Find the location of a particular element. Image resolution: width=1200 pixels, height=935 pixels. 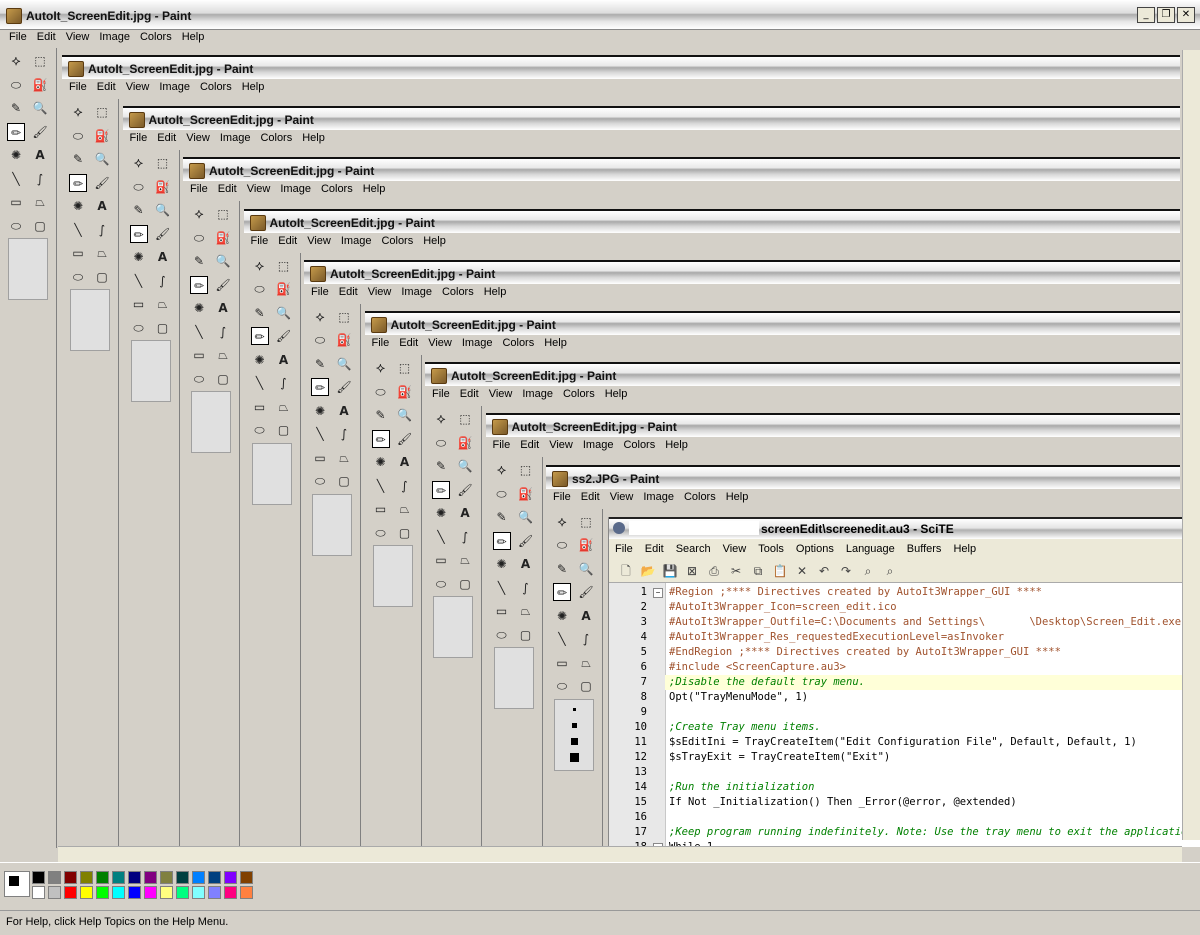

close-file-icon: ⊠ is located at coordinates (692, 571).